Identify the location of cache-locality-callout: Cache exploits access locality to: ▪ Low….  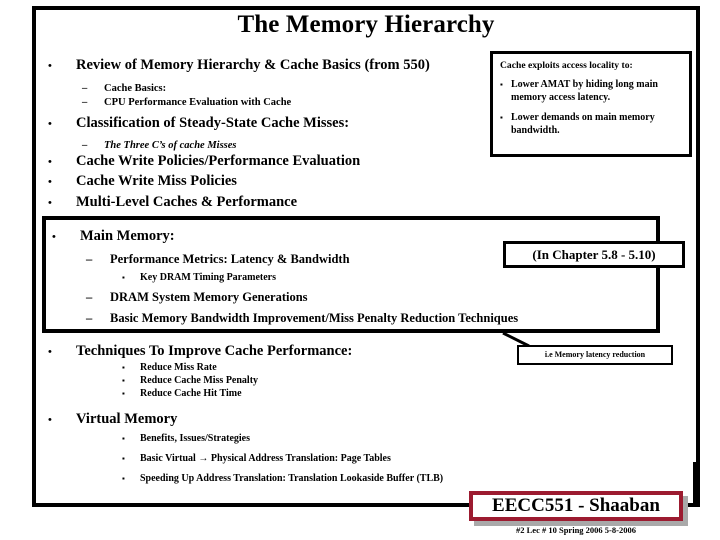
(591, 104).